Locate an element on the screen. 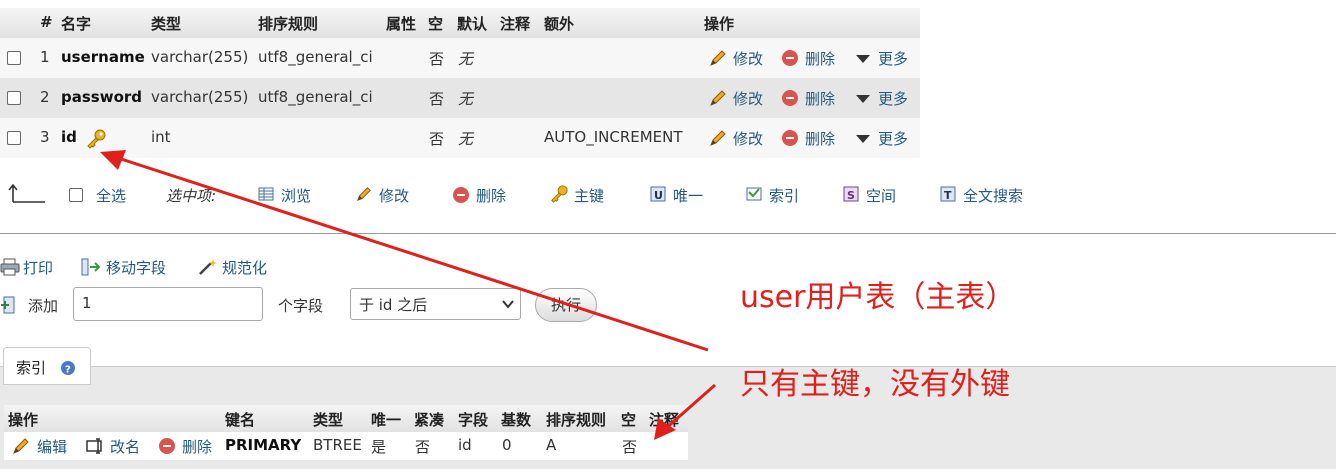 The height and width of the screenshot is (469, 1336). idx-col-column: 字段 is located at coordinates (473, 420).